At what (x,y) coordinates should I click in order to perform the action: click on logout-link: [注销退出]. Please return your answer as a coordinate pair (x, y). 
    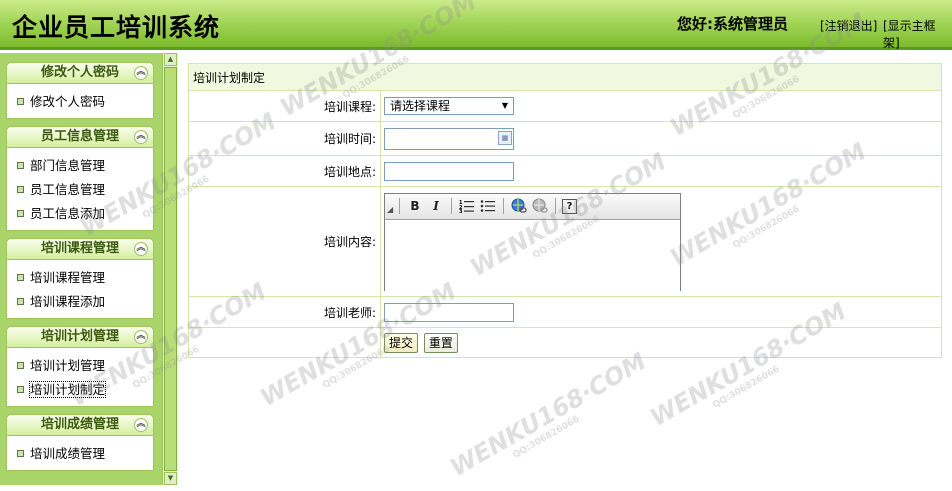
    Looking at the image, I should click on (848, 25).